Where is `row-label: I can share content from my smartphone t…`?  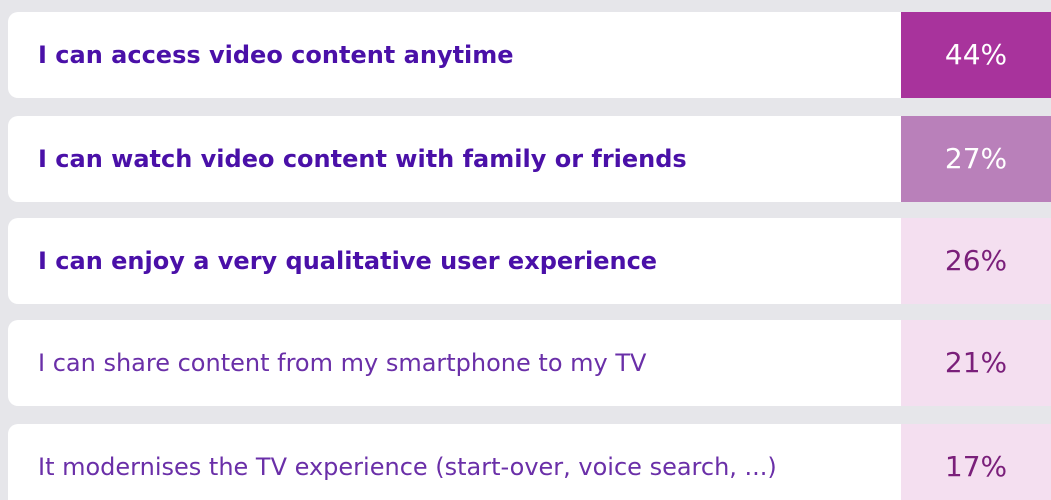 row-label: I can share content from my smartphone t… is located at coordinates (342, 363).